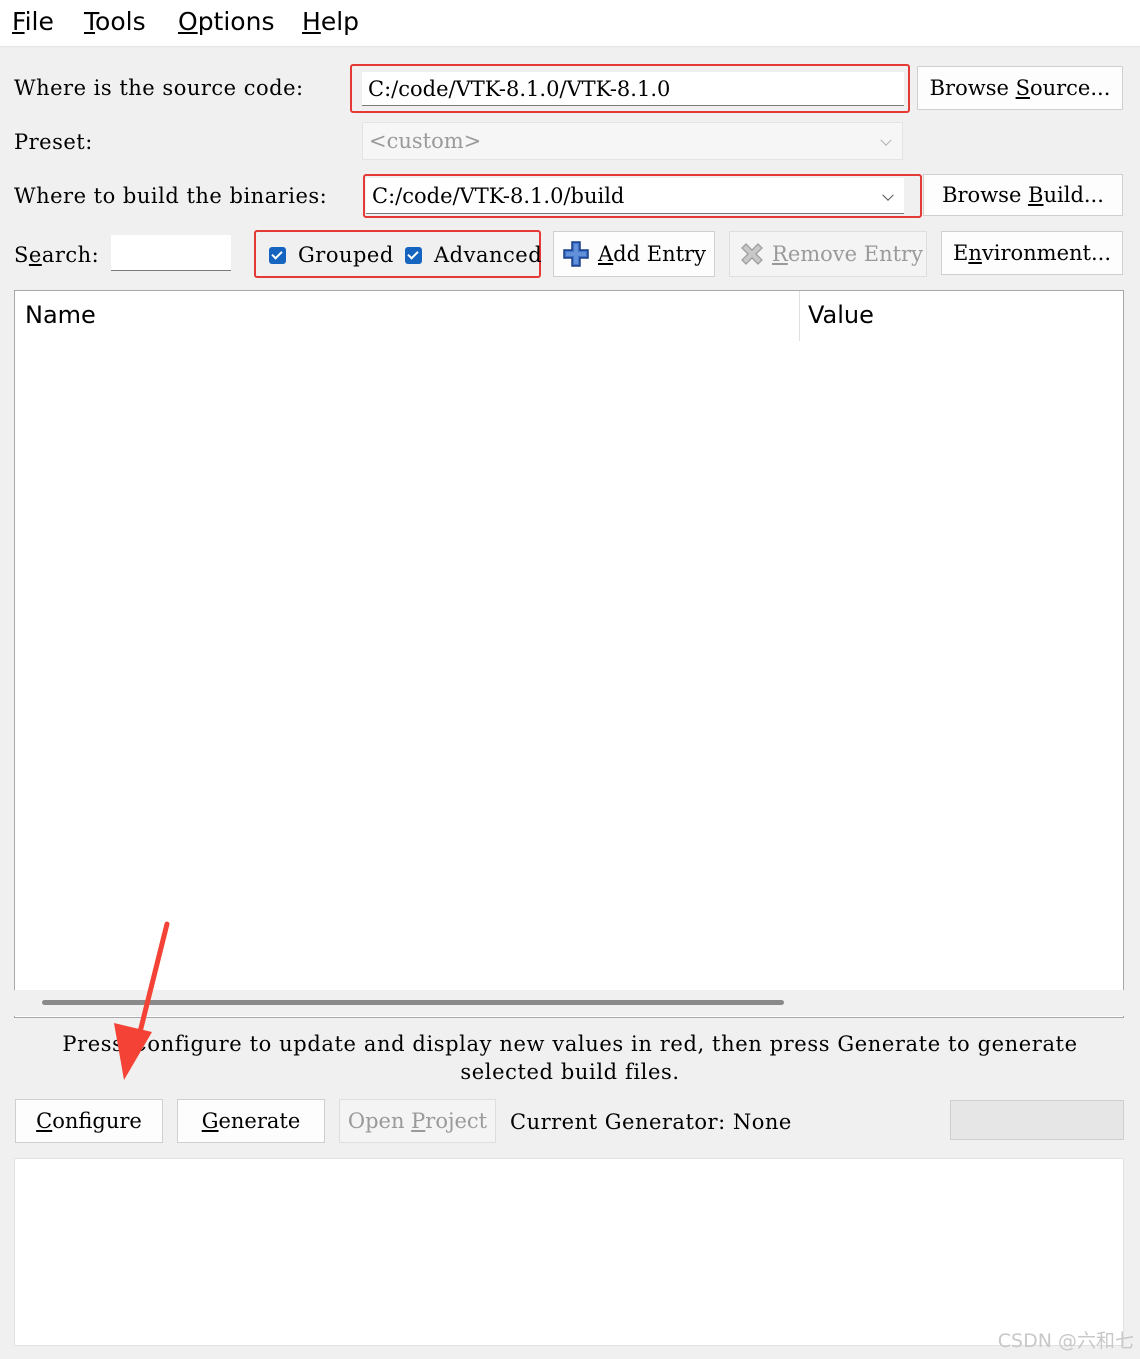 The image size is (1140, 1359). Describe the element at coordinates (1037, 1120) in the screenshot. I see `progress-bar` at that location.